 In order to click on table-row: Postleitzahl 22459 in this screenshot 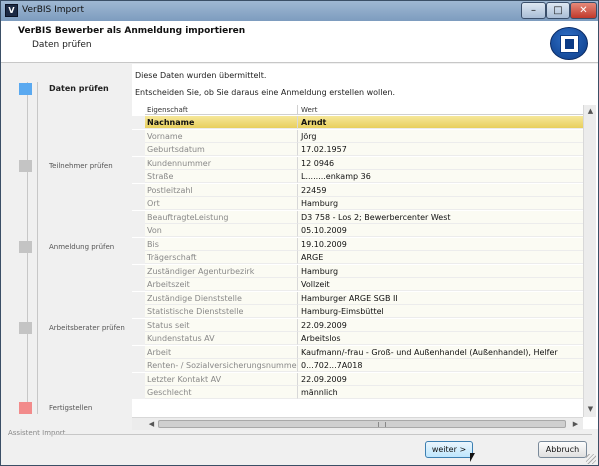, I will do `click(357, 190)`.